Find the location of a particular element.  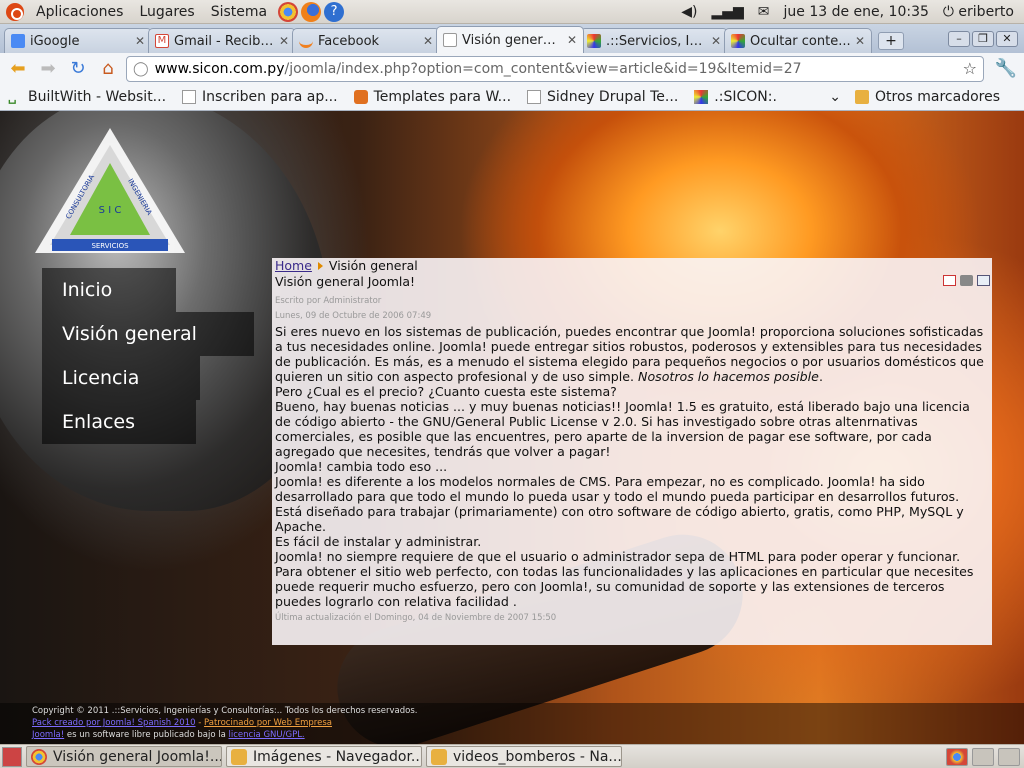

url-host: www.sicon.com.py is located at coordinates (219, 68).